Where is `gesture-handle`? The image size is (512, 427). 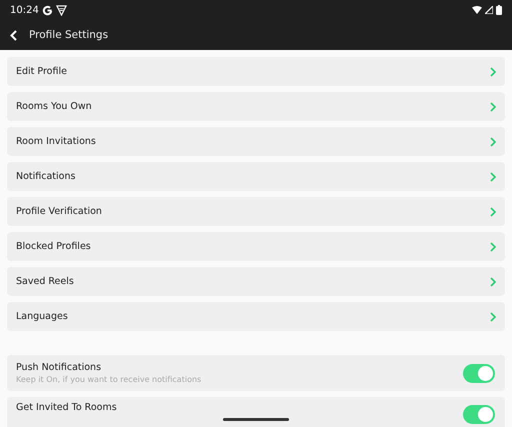 gesture-handle is located at coordinates (256, 419).